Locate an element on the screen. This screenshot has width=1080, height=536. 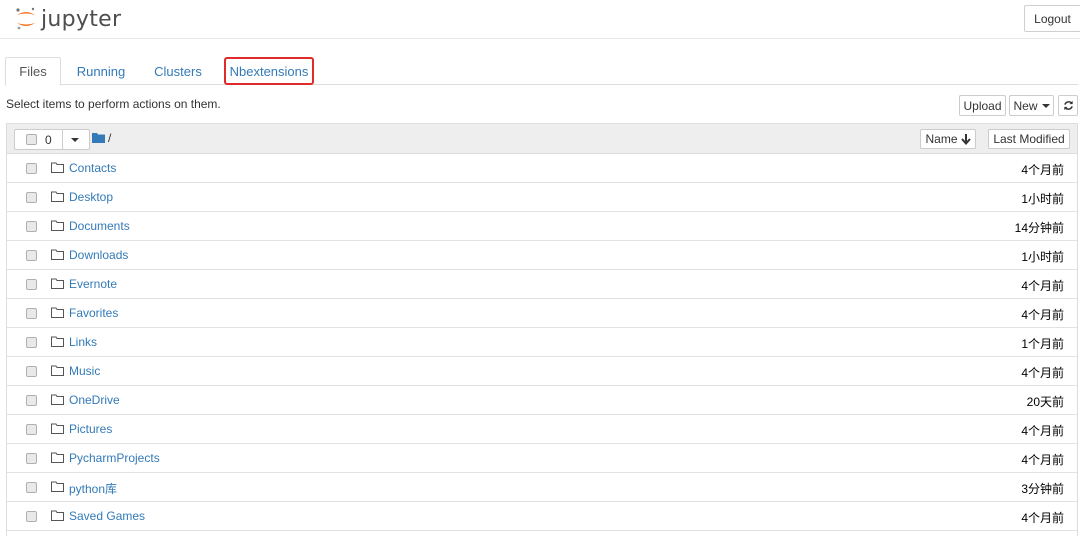
dropdown-divider is located at coordinates (62, 139).